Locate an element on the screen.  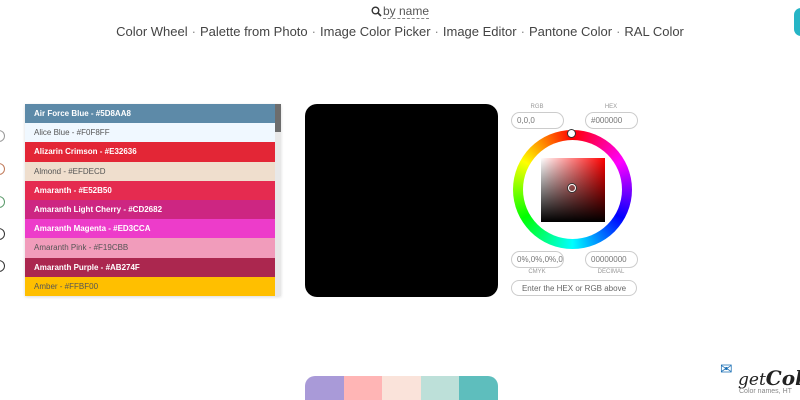
logo-tagline: Color names, HT is located at coordinates (765, 391).